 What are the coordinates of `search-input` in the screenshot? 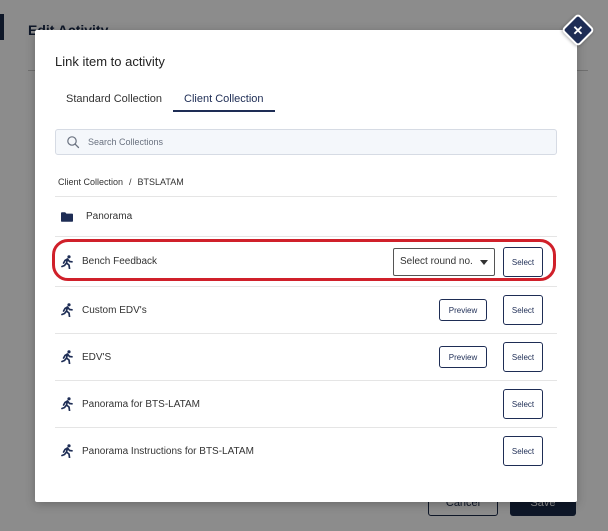 It's located at (298, 142).